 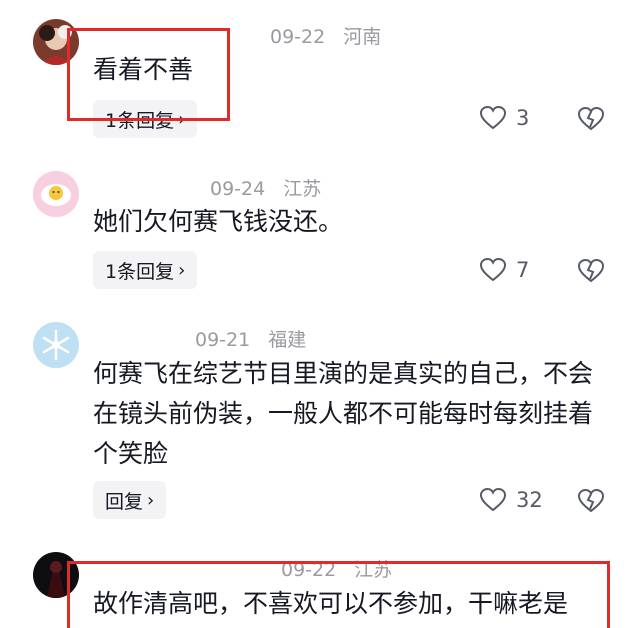 I want to click on comment-meta: 09-21 福建, so click(x=200, y=338).